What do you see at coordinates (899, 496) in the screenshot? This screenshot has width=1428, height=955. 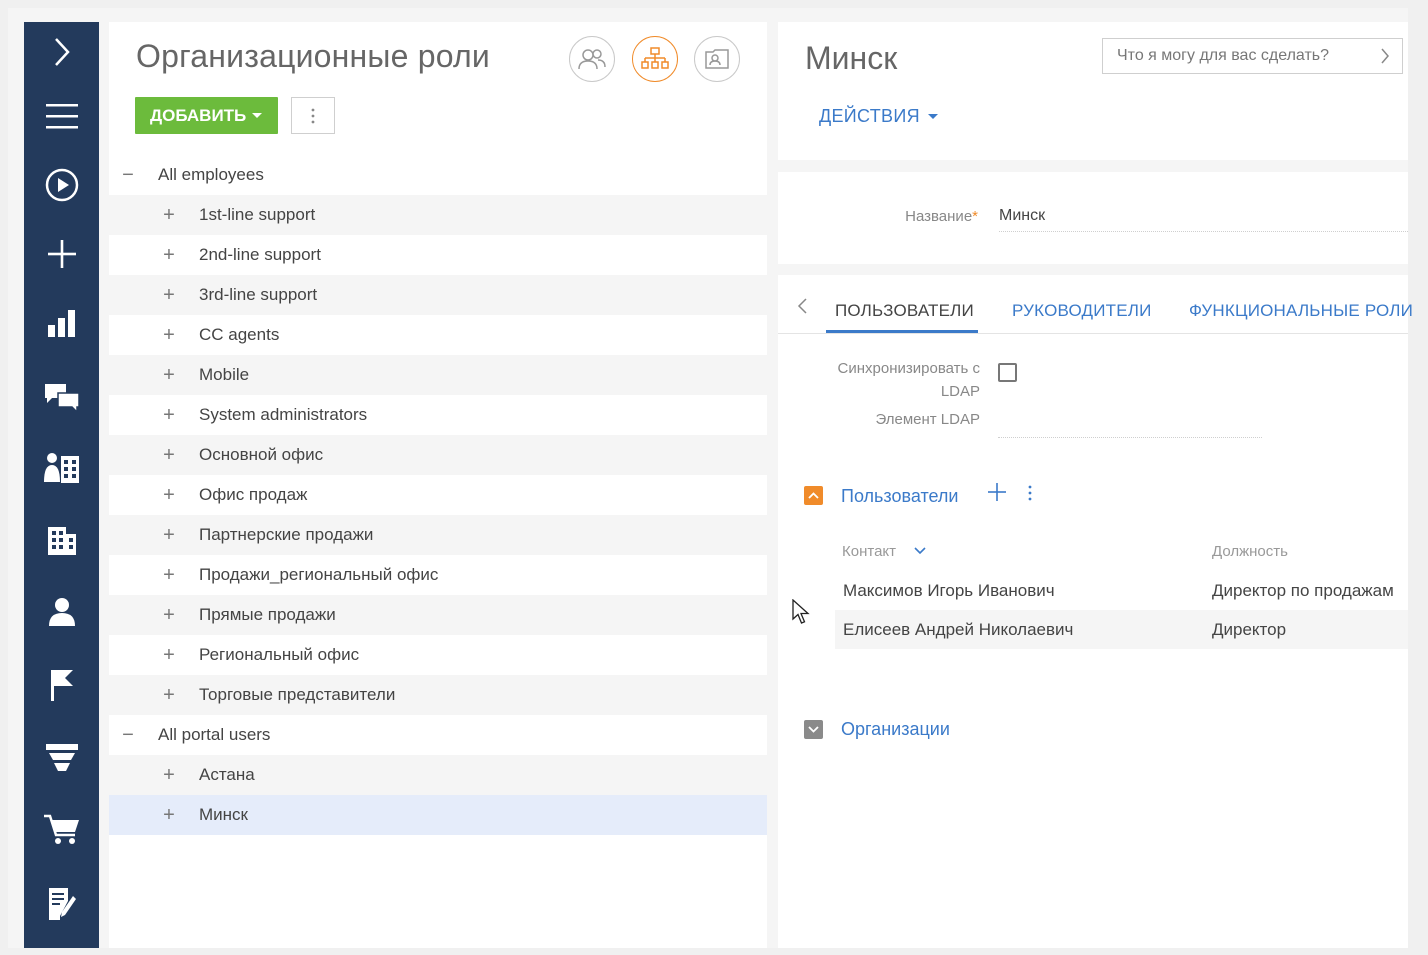 I see `users-section-title: Пользователи` at bounding box center [899, 496].